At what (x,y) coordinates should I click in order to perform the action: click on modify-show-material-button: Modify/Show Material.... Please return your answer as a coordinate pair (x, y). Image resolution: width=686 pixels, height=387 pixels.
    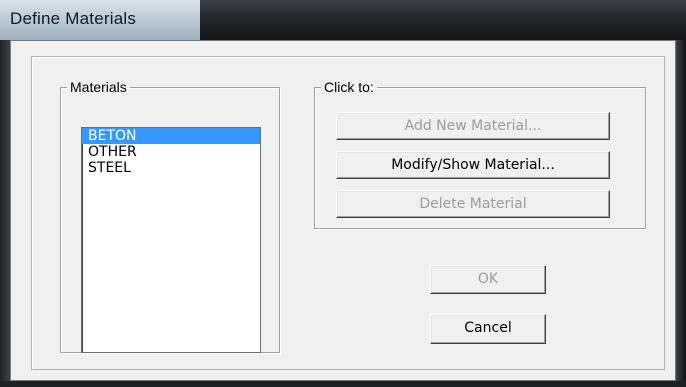
    Looking at the image, I should click on (473, 165).